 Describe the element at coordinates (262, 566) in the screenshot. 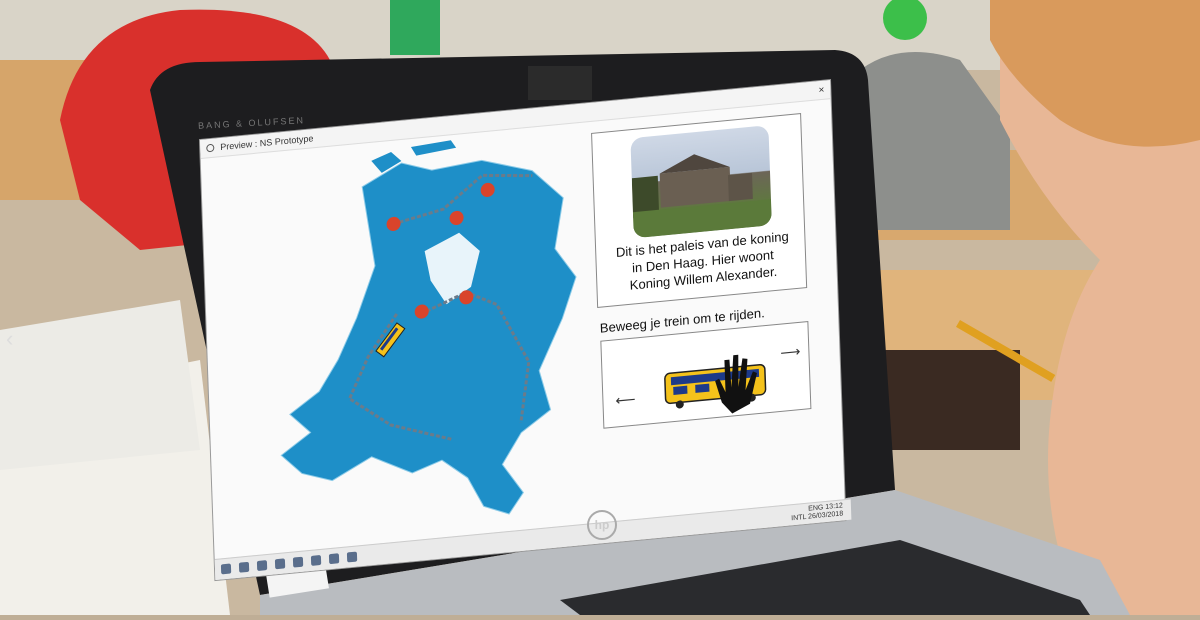

I see `task-view-icon` at that location.